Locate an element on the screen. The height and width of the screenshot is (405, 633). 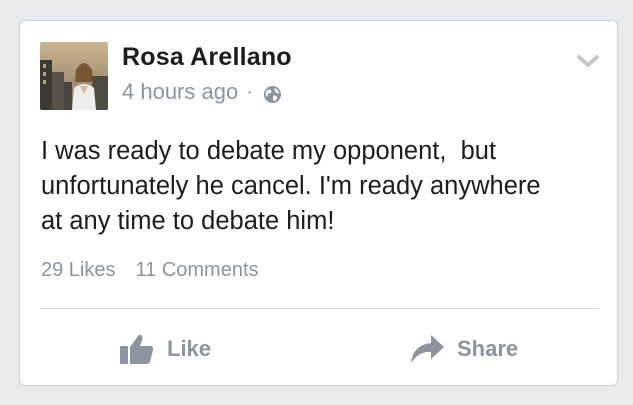
post-stats: 29 Likes 11 Comments is located at coordinates (150, 270).